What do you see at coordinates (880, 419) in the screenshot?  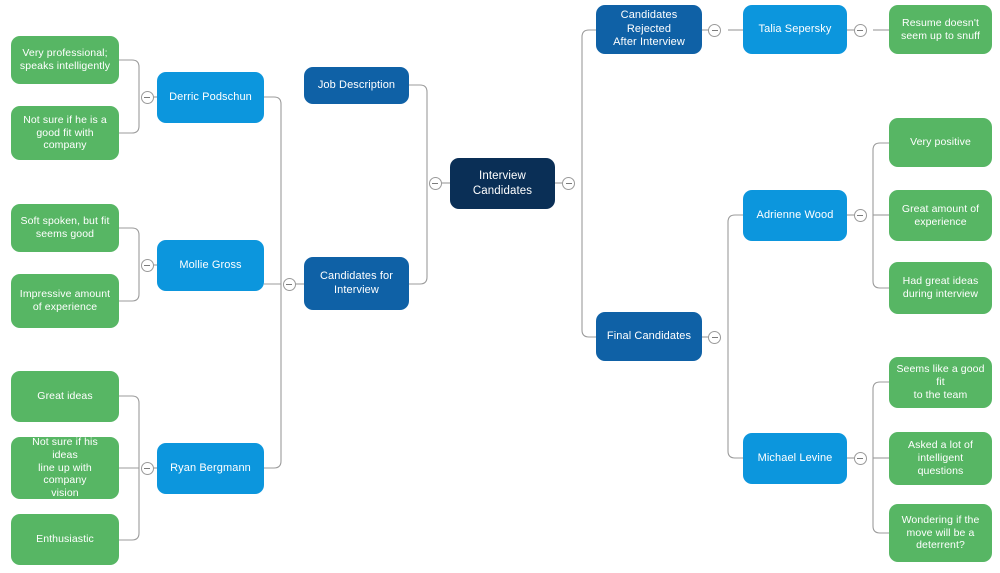 I see `edge-michael-to-note1` at bounding box center [880, 419].